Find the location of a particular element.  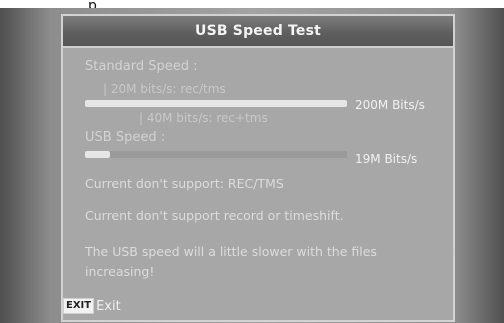

exit-key-icon: EXIT is located at coordinates (79, 306).